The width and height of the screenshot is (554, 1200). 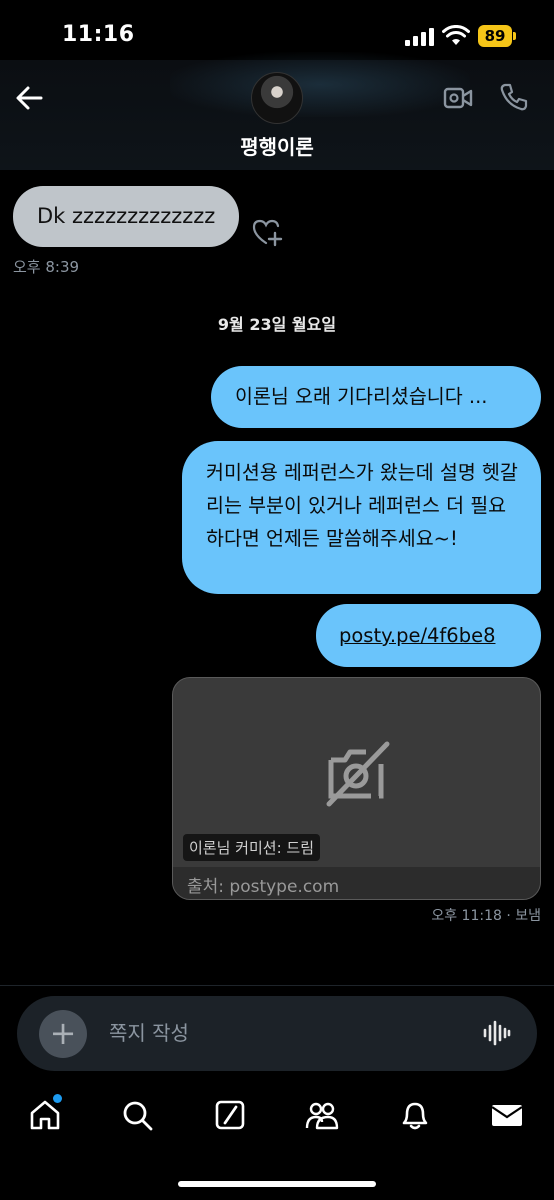 I want to click on image-unavailable-icon, so click(x=358, y=774).